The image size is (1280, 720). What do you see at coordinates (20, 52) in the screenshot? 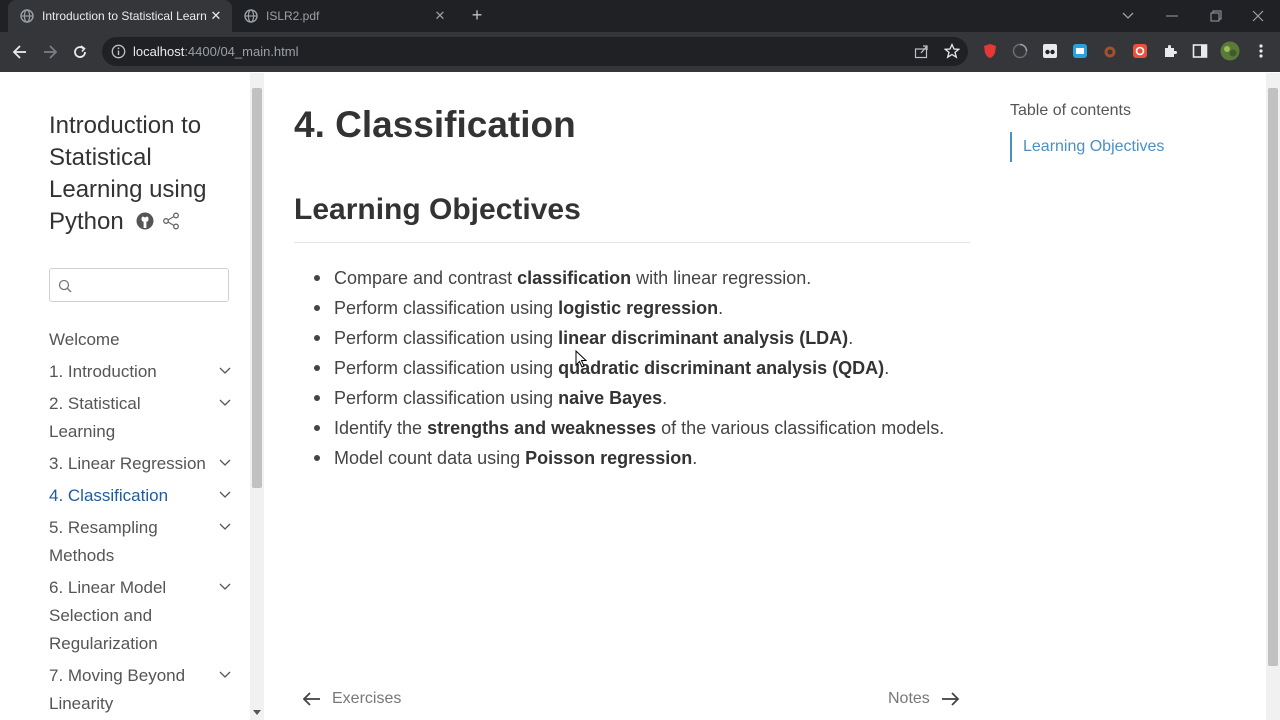
I see `back-button` at bounding box center [20, 52].